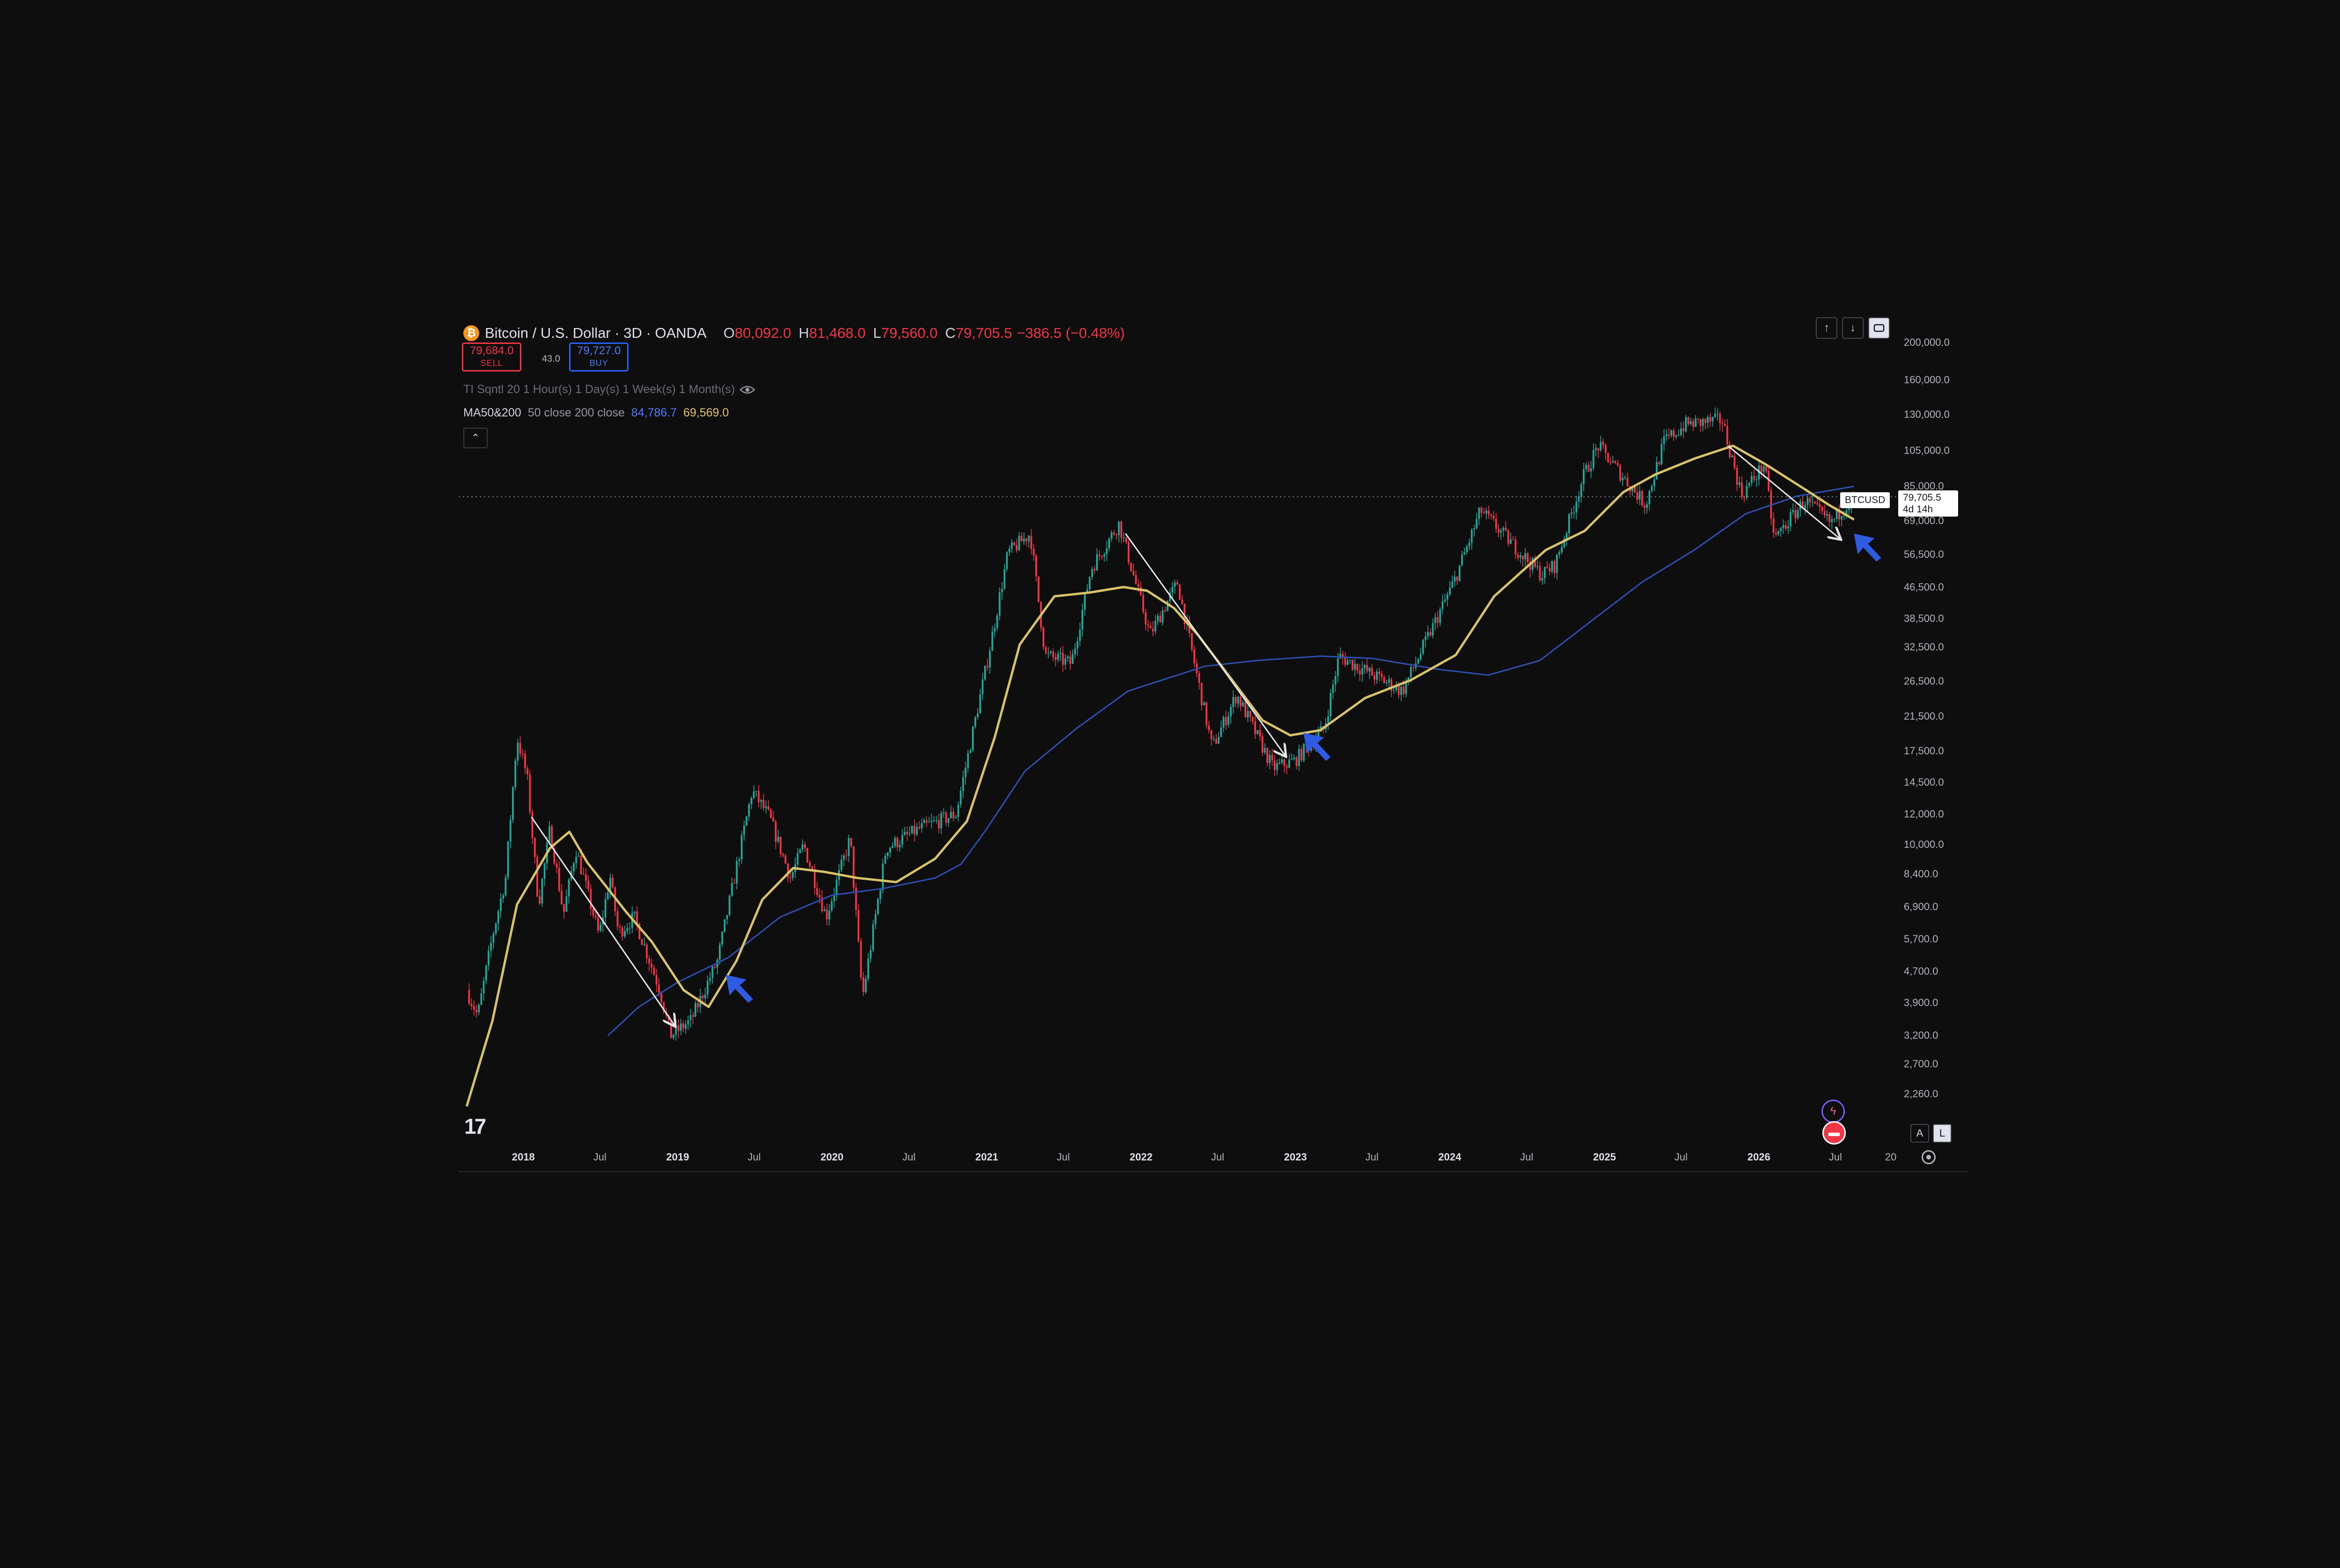 The image size is (2340, 1568). I want to click on ma-indicator-params: 50 close 200 close, so click(576, 412).